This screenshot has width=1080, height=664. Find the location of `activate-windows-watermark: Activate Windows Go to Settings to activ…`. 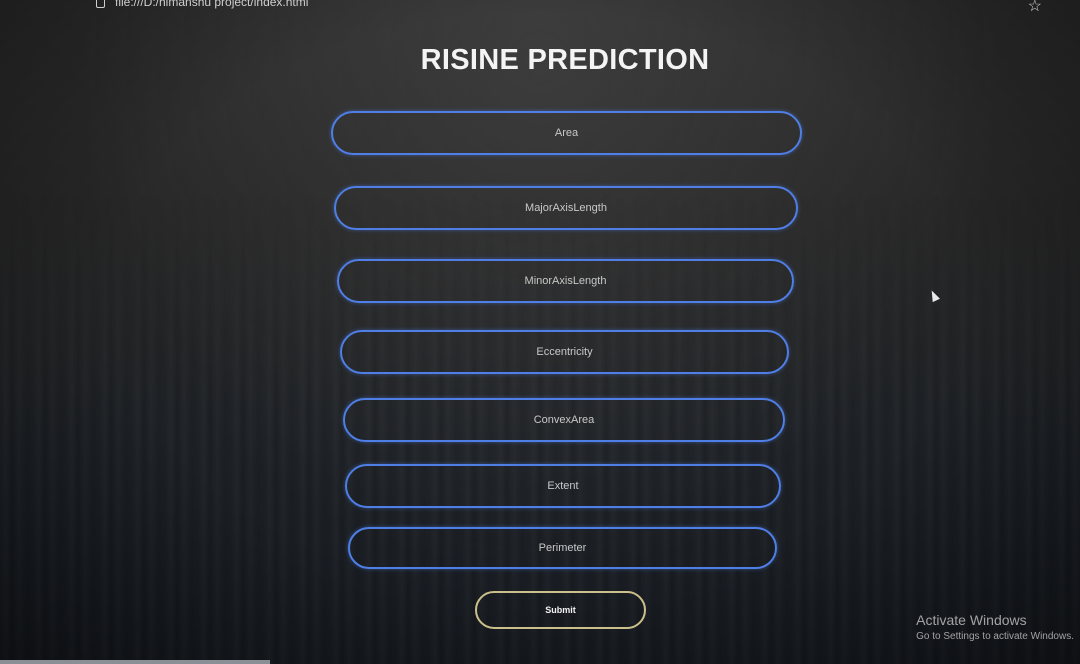

activate-windows-watermark: Activate Windows Go to Settings to activ… is located at coordinates (995, 627).